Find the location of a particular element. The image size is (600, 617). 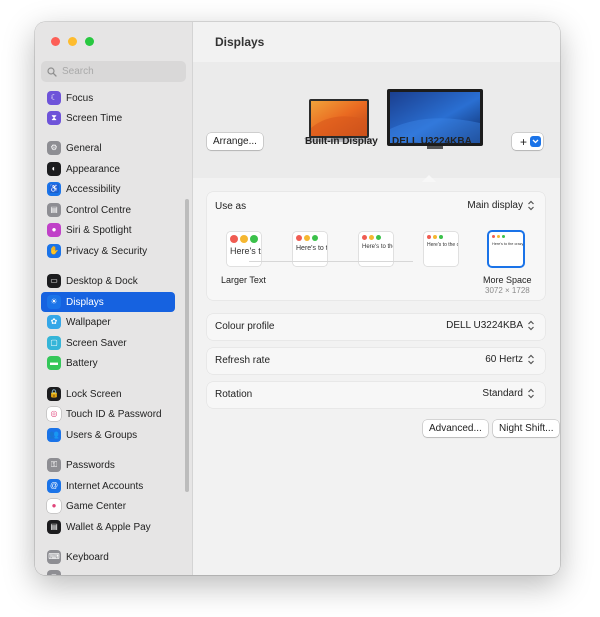

sidebar-item-label: Battery is located at coordinates (82, 363).